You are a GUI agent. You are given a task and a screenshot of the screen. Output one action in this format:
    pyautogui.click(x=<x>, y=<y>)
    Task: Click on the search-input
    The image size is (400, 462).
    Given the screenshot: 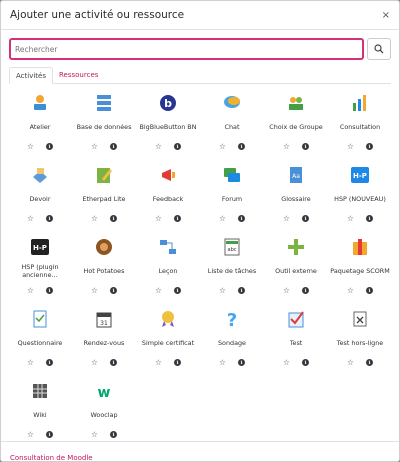 What is the action you would take?
    pyautogui.click(x=186, y=49)
    